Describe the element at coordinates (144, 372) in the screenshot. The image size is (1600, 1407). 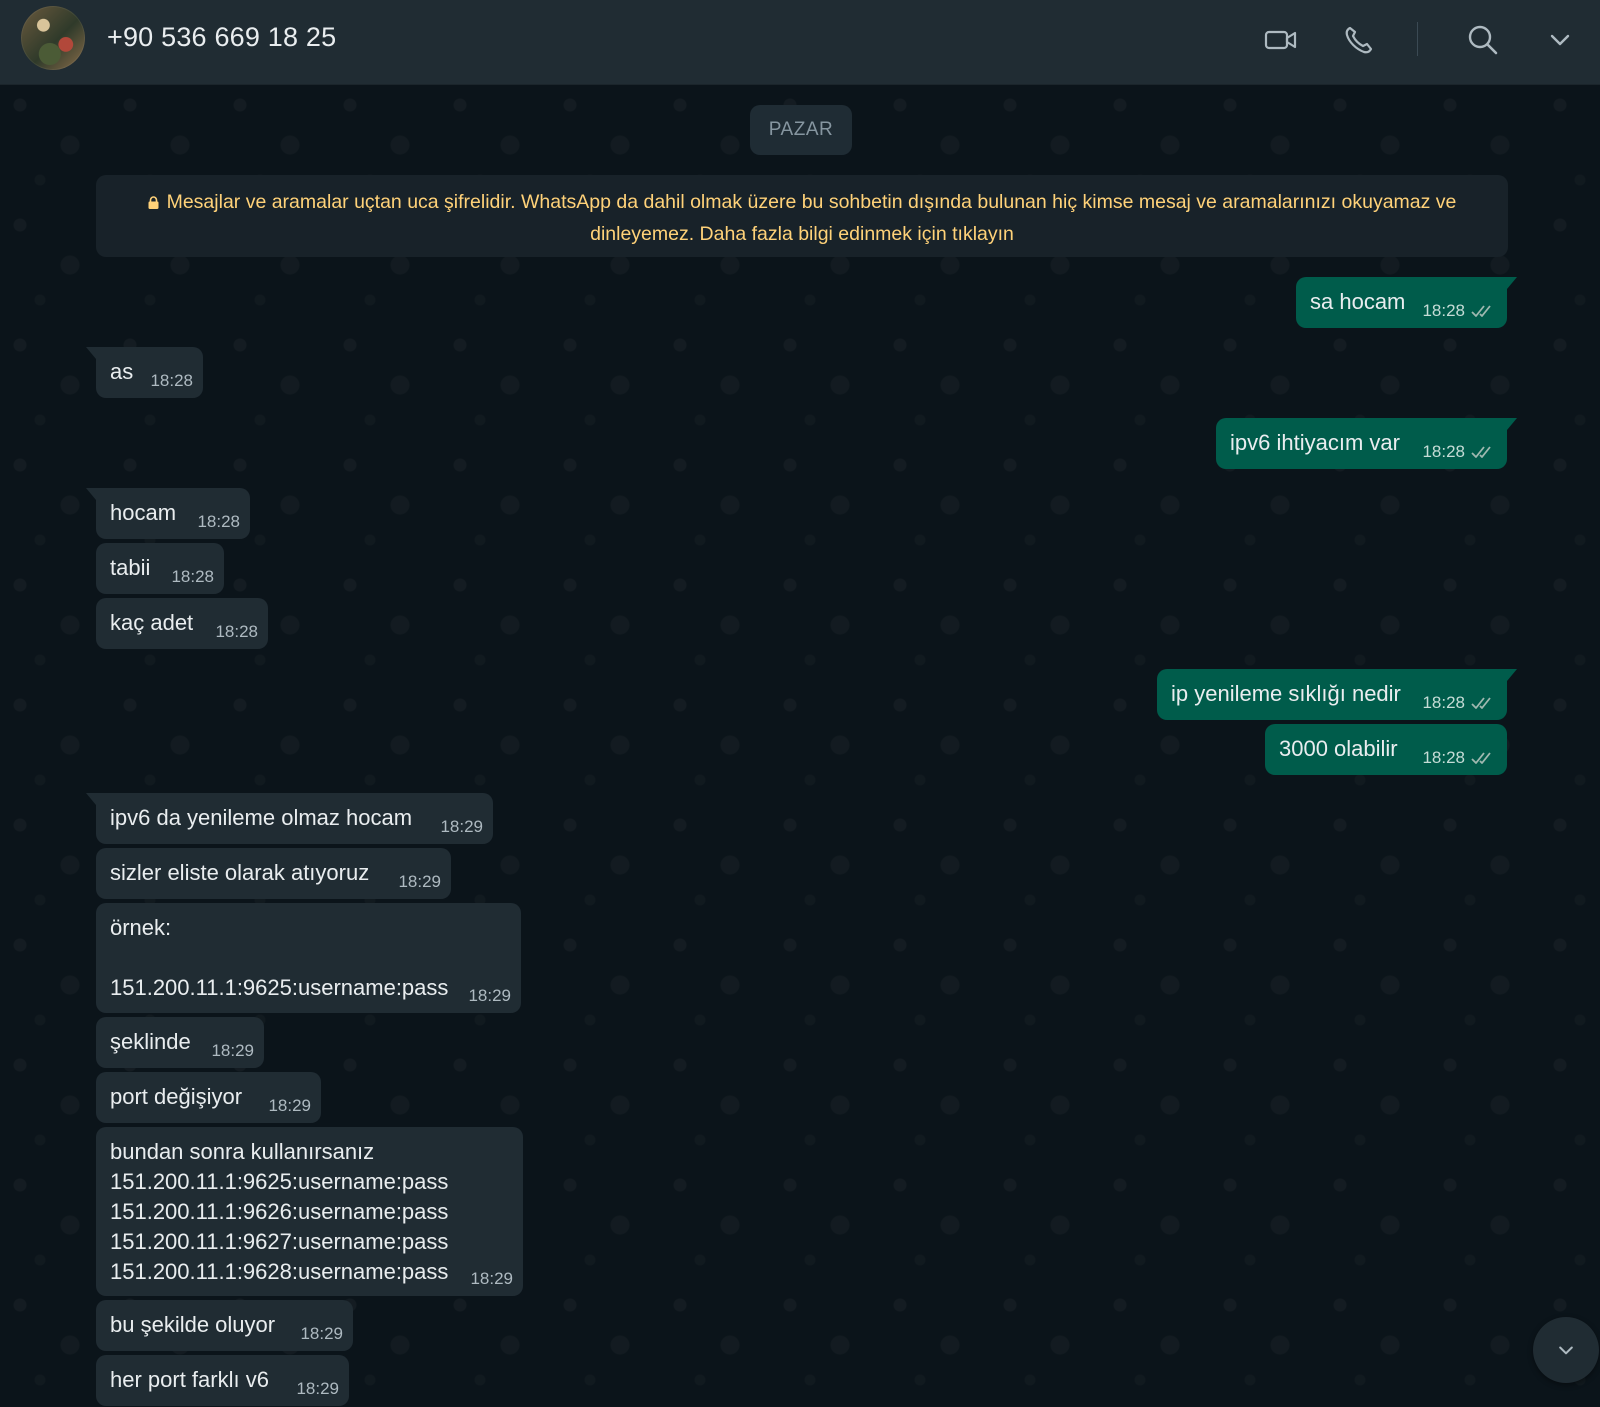
I see `message-bubble-incoming: as 18:28` at that location.